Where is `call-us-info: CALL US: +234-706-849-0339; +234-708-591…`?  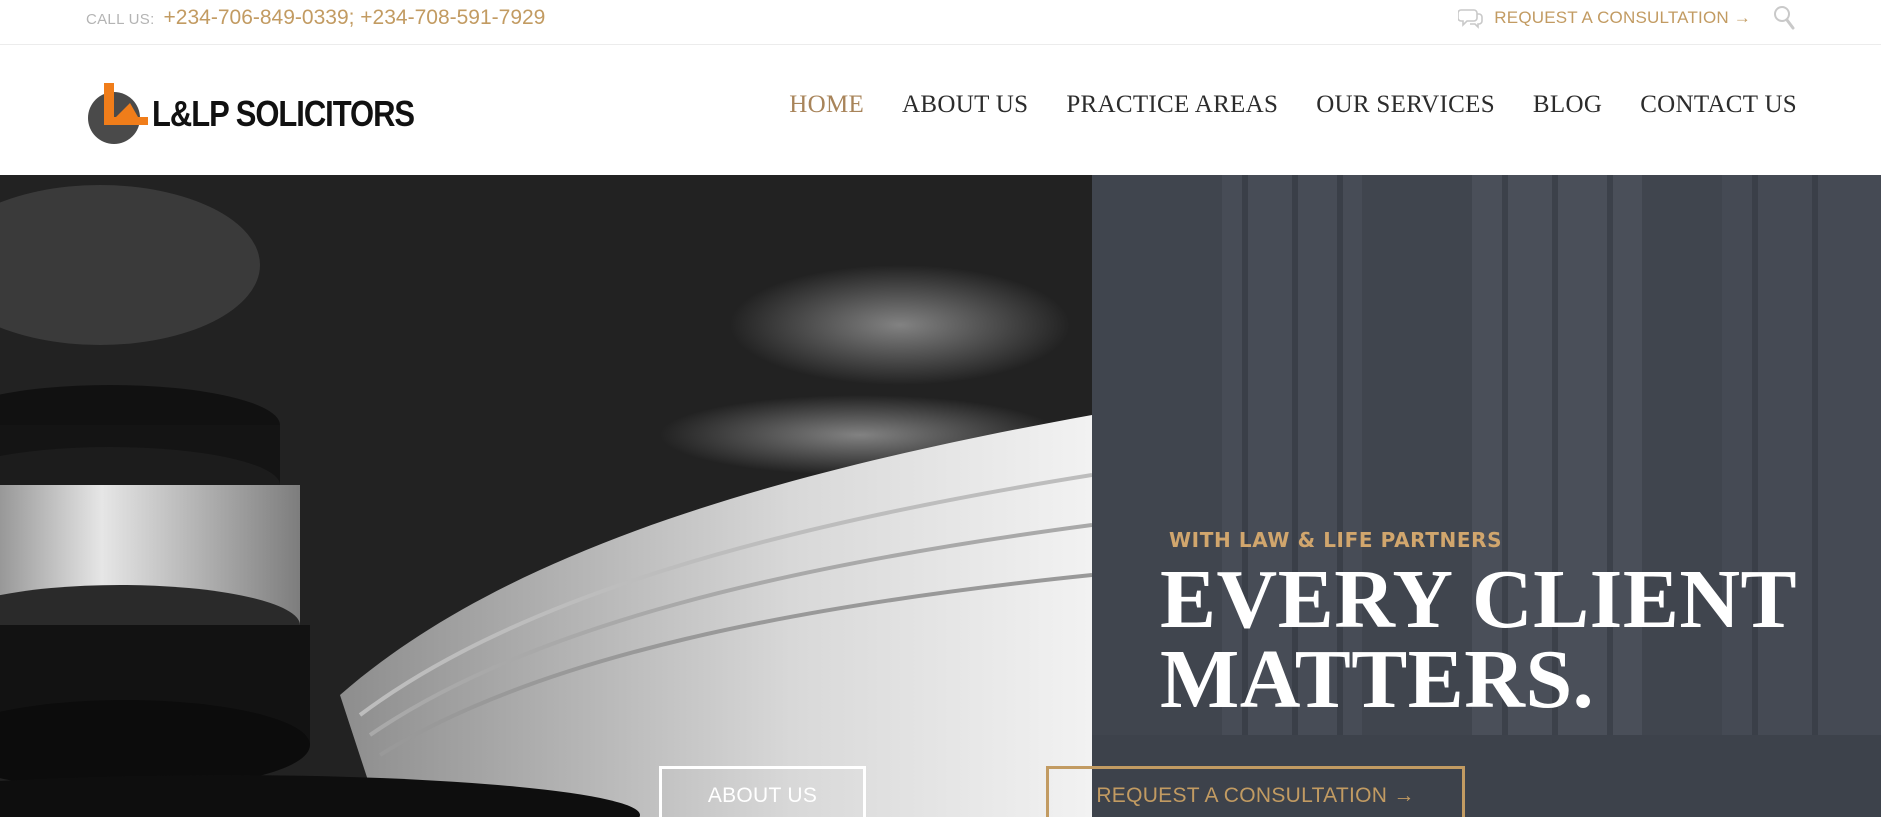 call-us-info: CALL US: +234-706-849-0339; +234-708-591… is located at coordinates (315, 18).